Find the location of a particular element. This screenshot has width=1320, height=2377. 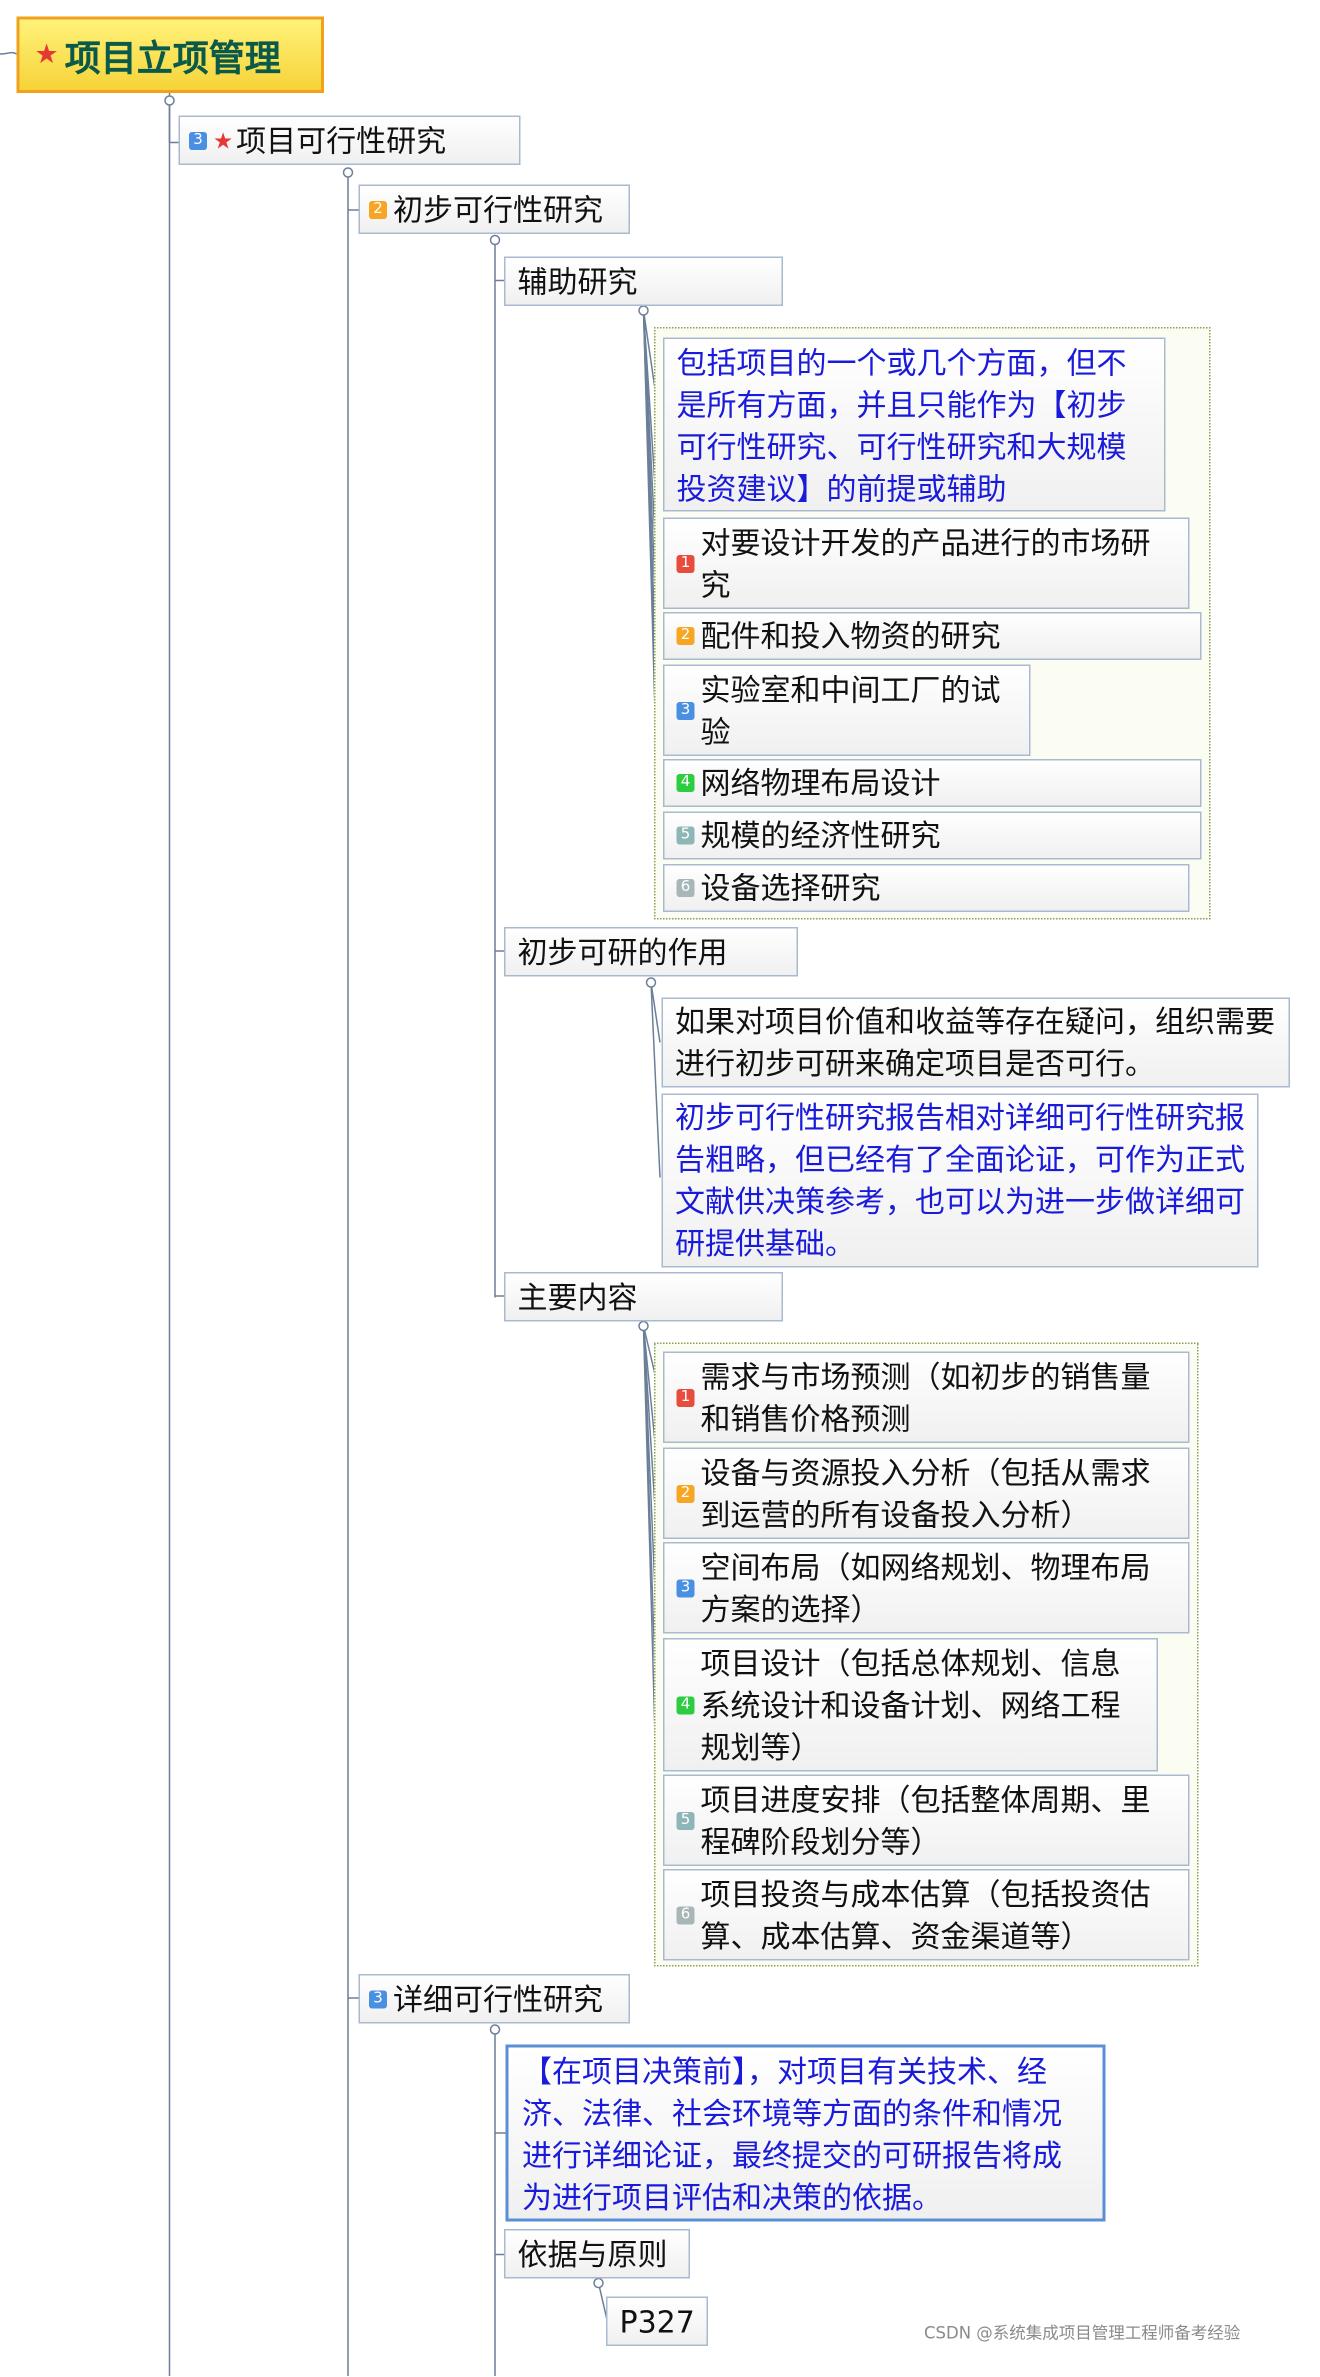

content-item: 4 项目设计（包括总体规划、信息系统设计和设备计划、网络工程规划等） is located at coordinates (910, 1705).